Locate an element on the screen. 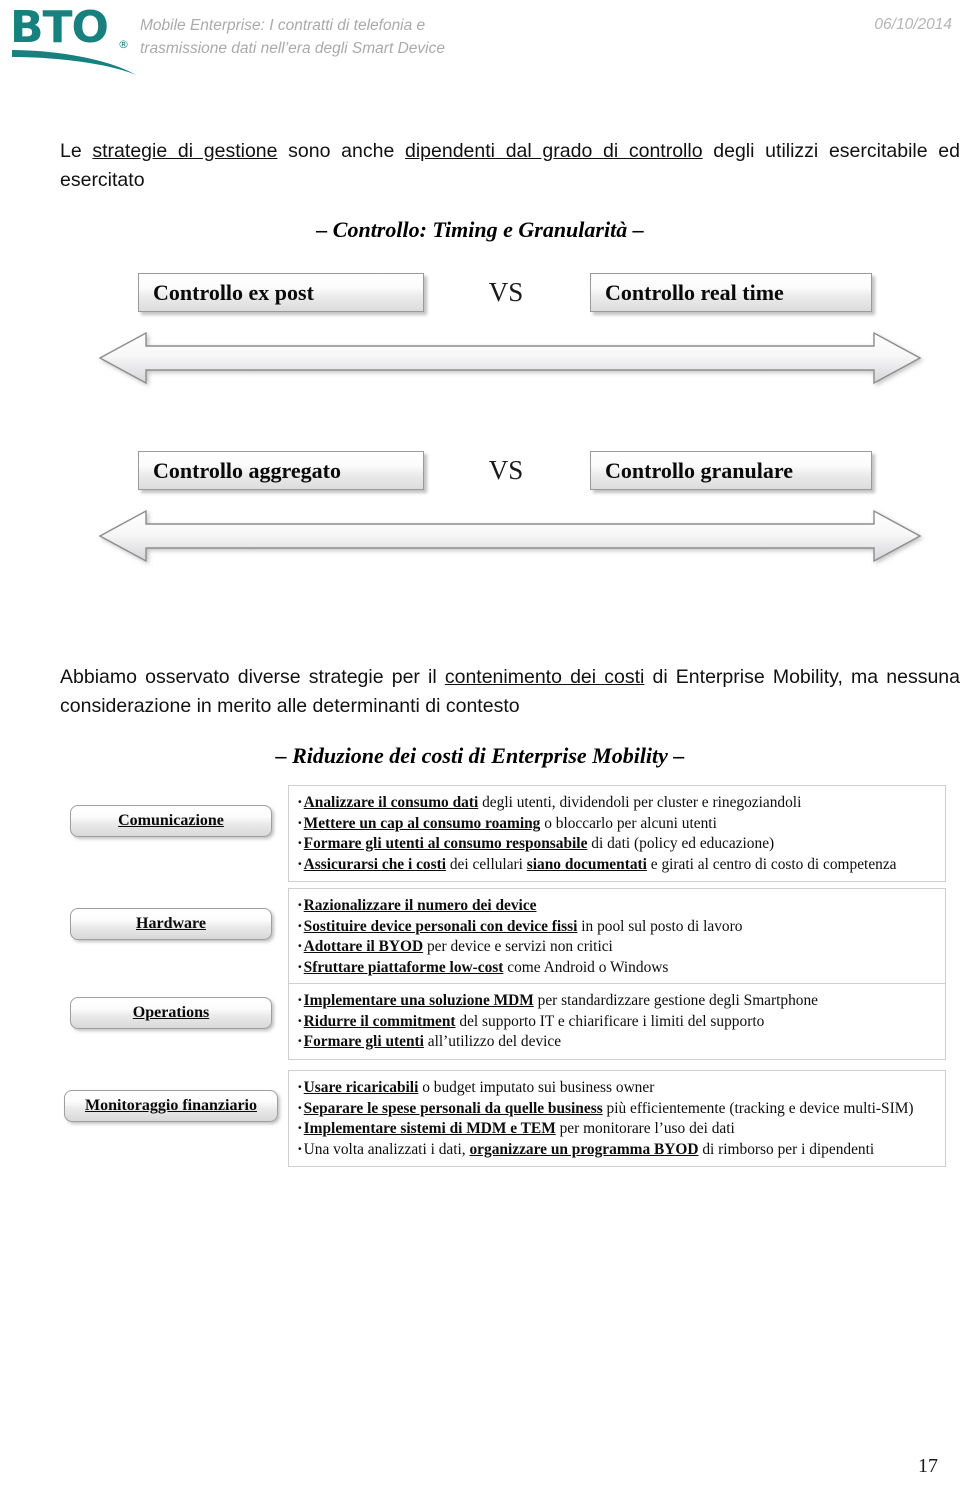 This screenshot has width=960, height=1494. list-item-text: in pool sul posto di lavoro is located at coordinates (660, 926).